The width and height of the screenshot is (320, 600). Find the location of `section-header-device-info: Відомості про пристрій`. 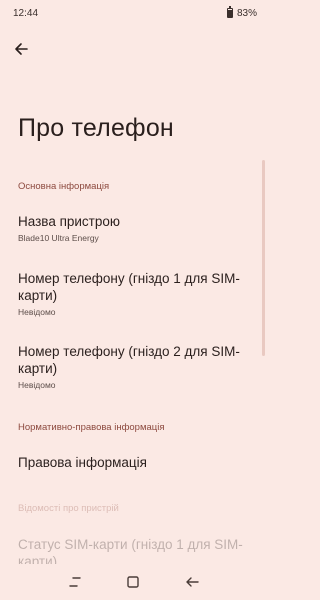

section-header-device-info: Відомості про пристрій is located at coordinates (68, 508).